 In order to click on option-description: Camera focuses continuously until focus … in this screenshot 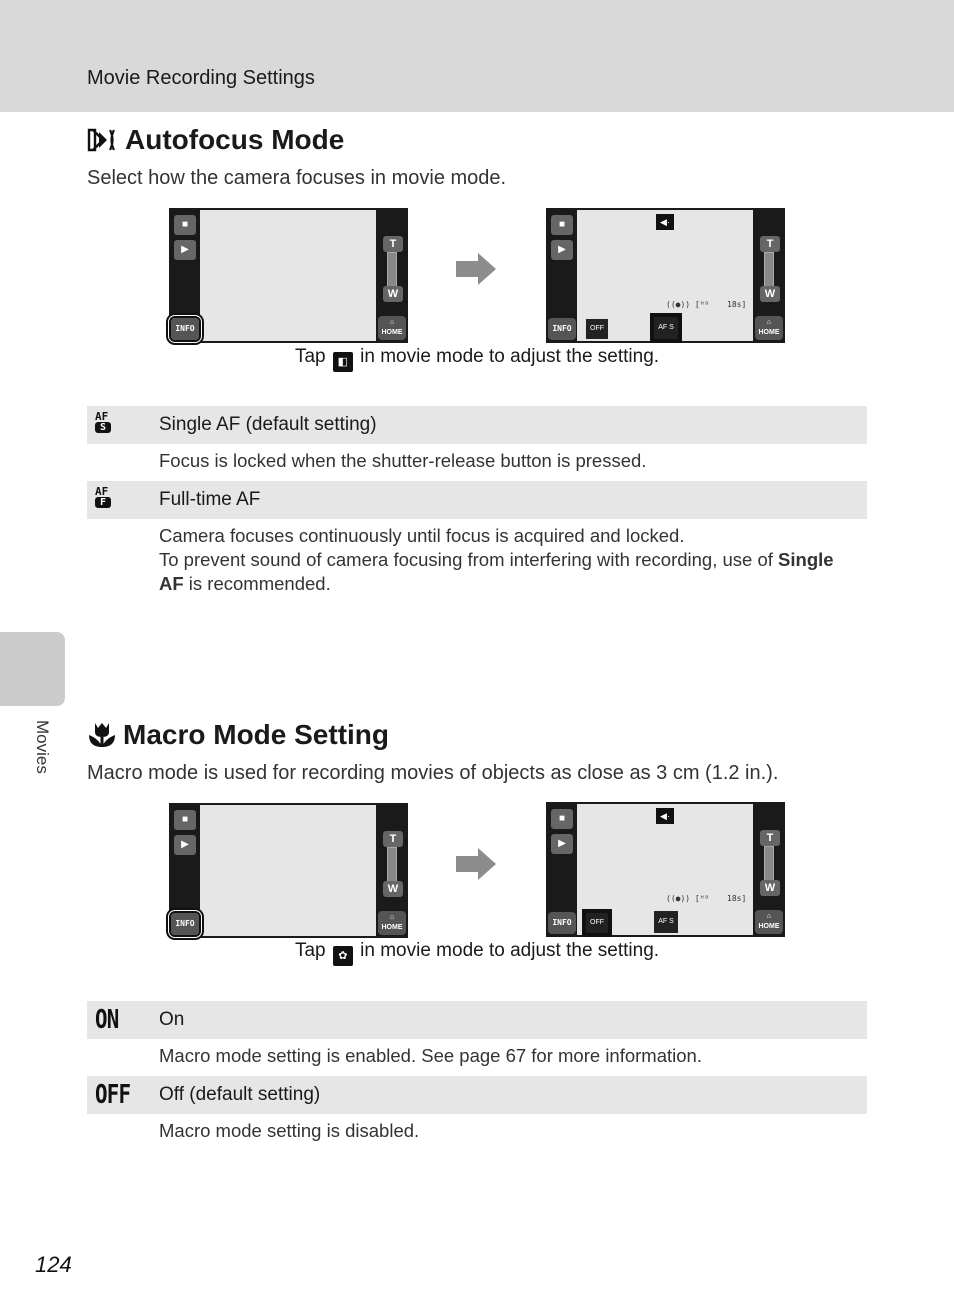, I will do `click(509, 560)`.